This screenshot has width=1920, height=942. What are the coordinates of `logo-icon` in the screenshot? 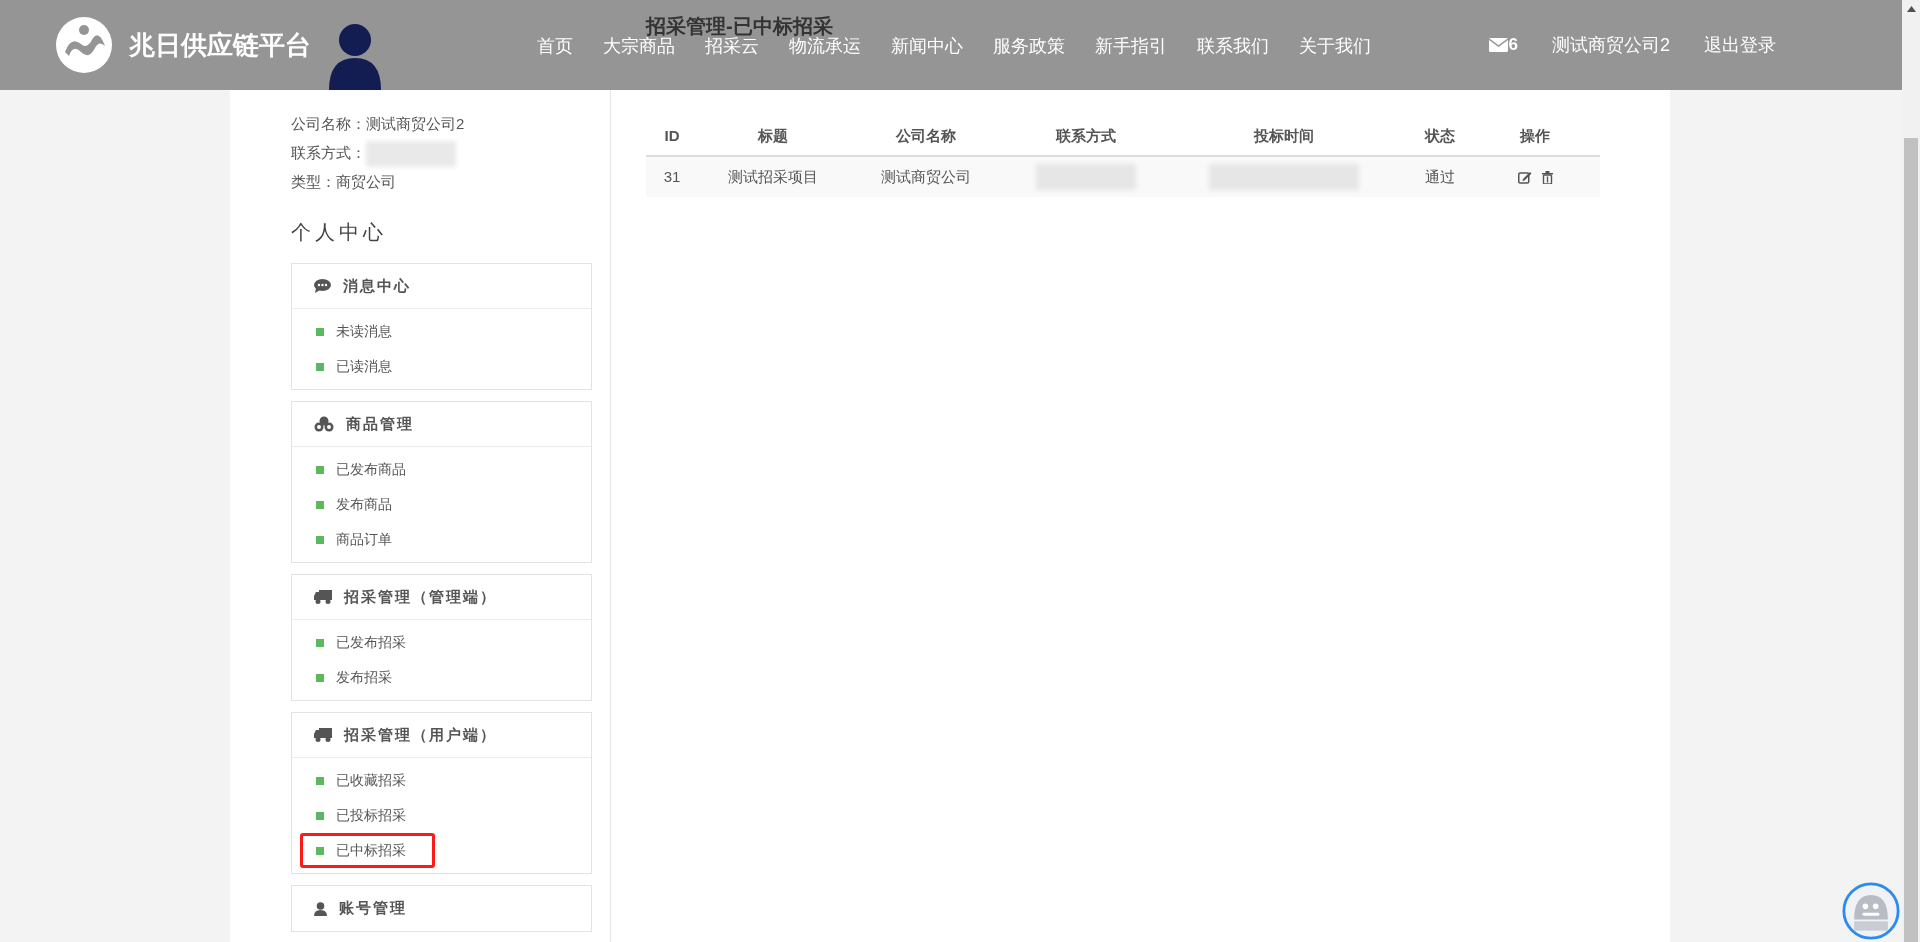 It's located at (84, 45).